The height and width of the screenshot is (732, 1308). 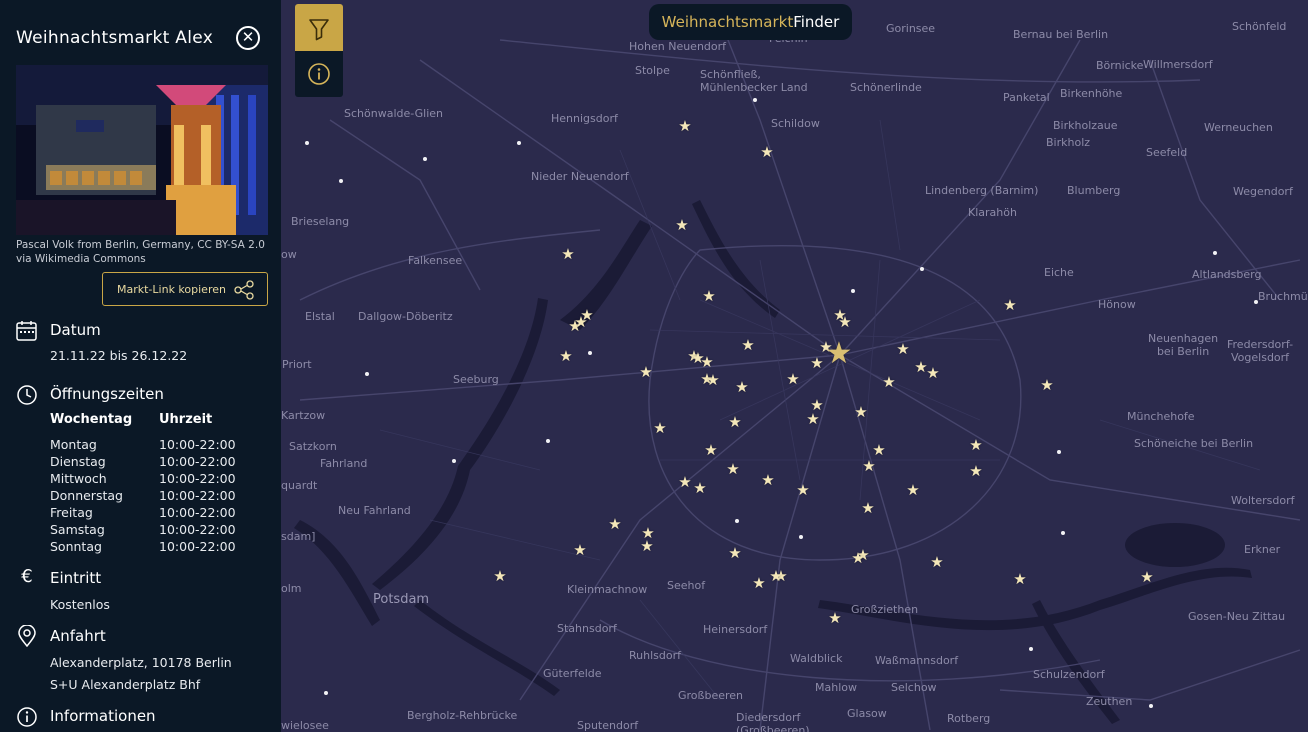 What do you see at coordinates (580, 176) in the screenshot?
I see `place-label: Nieder Neuendorf` at bounding box center [580, 176].